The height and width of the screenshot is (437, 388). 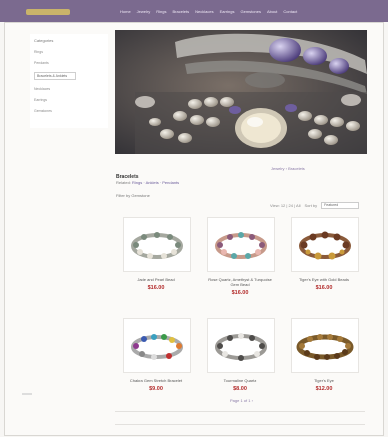 I want to click on product-card: Chakra Gem Stretch Bracelet $9.00, so click(x=157, y=355).